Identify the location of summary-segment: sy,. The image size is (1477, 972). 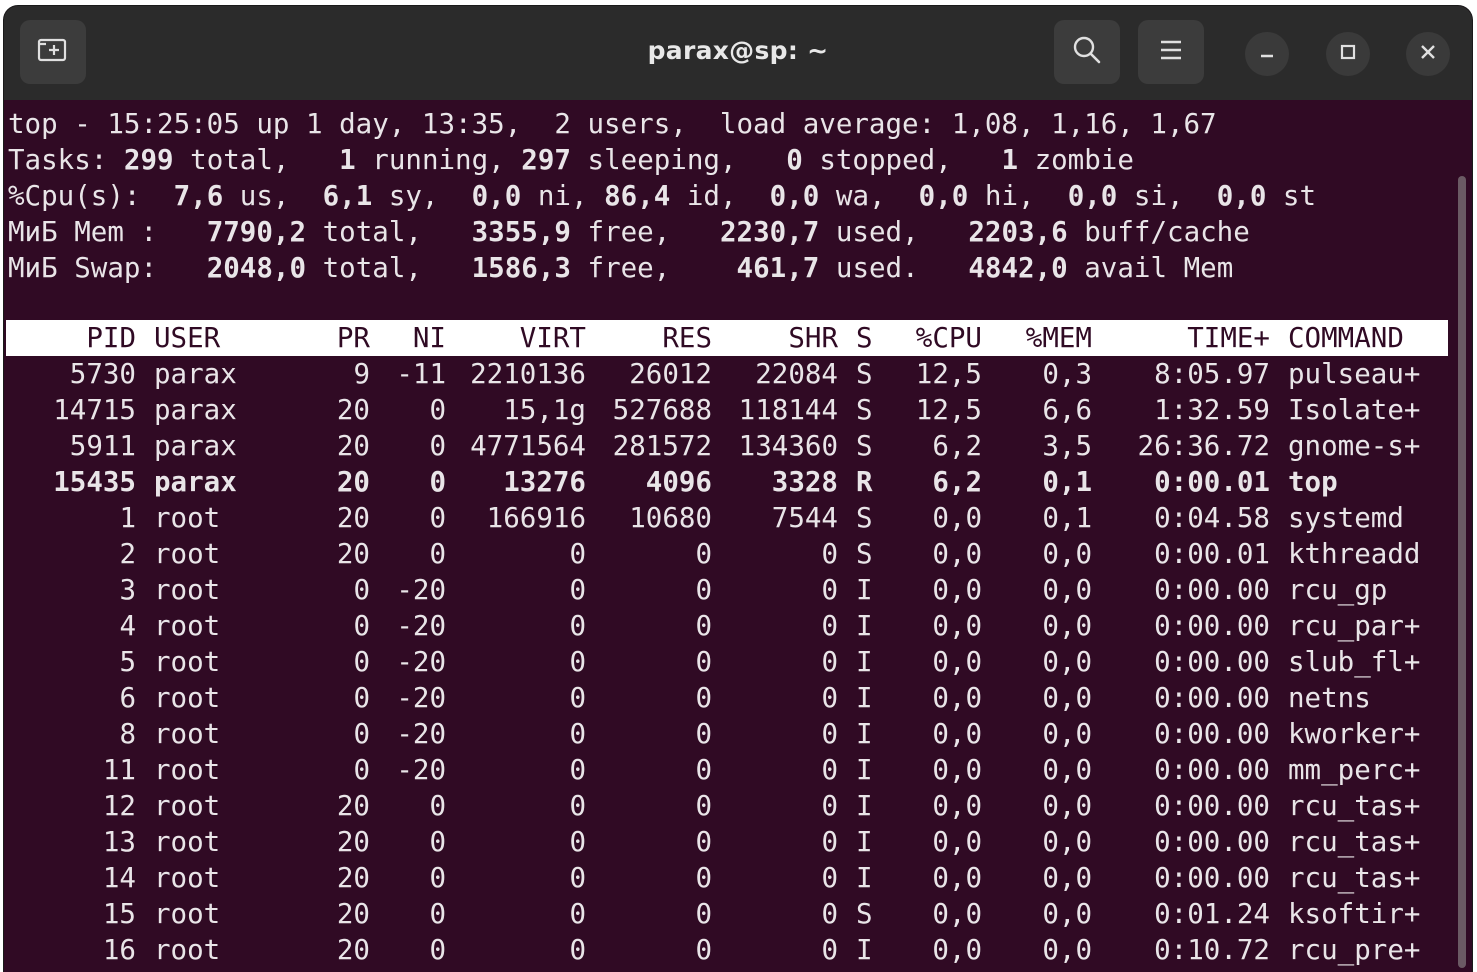
(422, 196).